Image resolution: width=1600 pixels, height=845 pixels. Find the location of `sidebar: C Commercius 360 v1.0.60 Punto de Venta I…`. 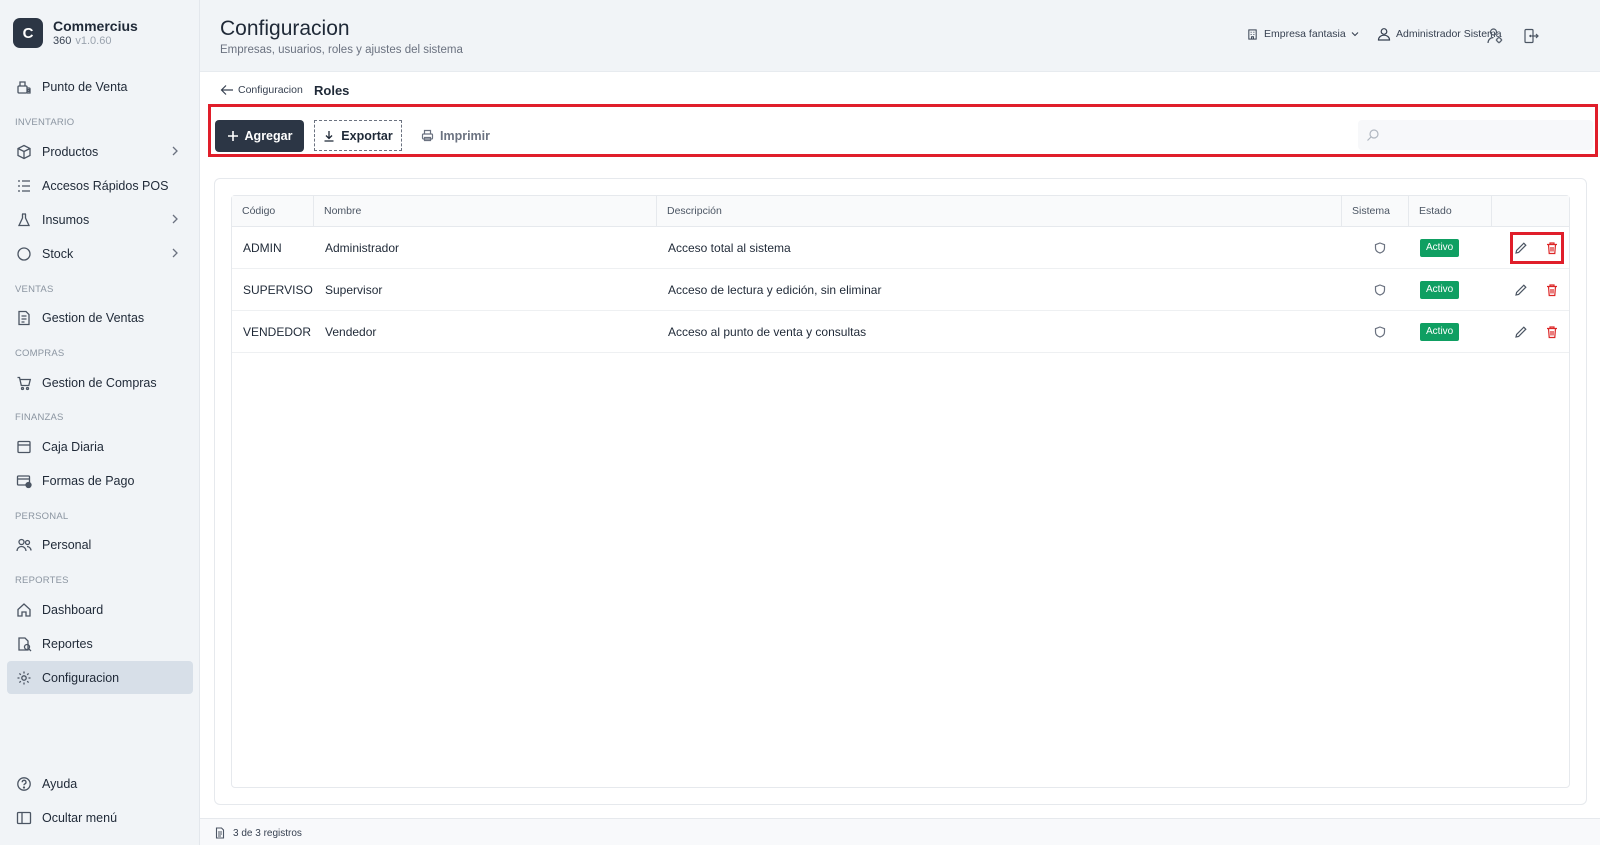

sidebar: C Commercius 360 v1.0.60 Punto de Venta I… is located at coordinates (100, 422).